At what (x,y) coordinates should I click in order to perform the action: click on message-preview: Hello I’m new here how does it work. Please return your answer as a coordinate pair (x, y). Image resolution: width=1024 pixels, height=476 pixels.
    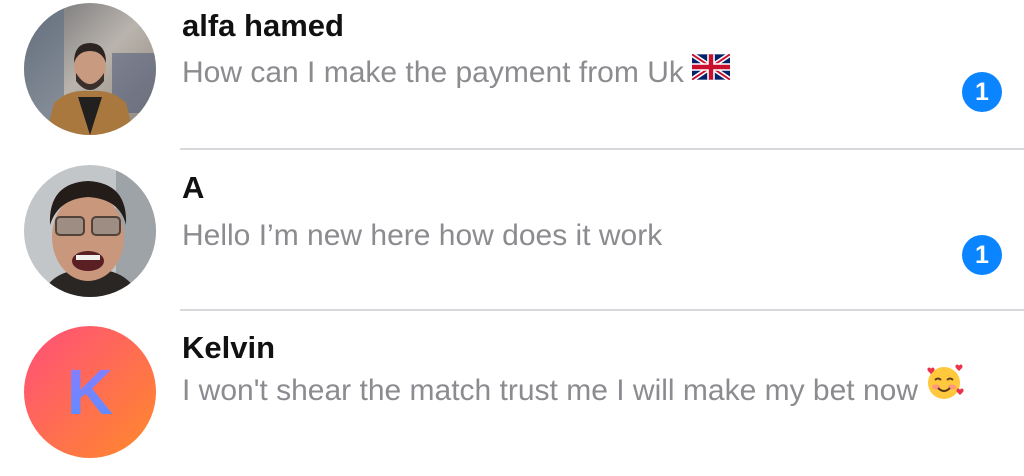
    Looking at the image, I should click on (422, 236).